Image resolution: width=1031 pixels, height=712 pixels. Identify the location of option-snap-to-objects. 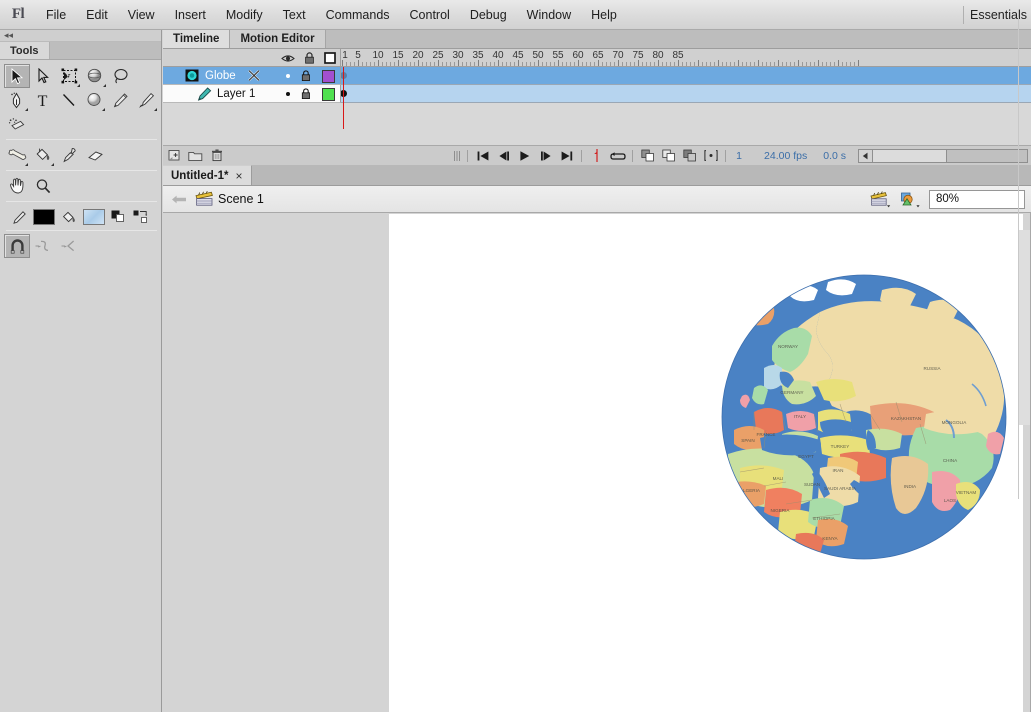
(17, 246).